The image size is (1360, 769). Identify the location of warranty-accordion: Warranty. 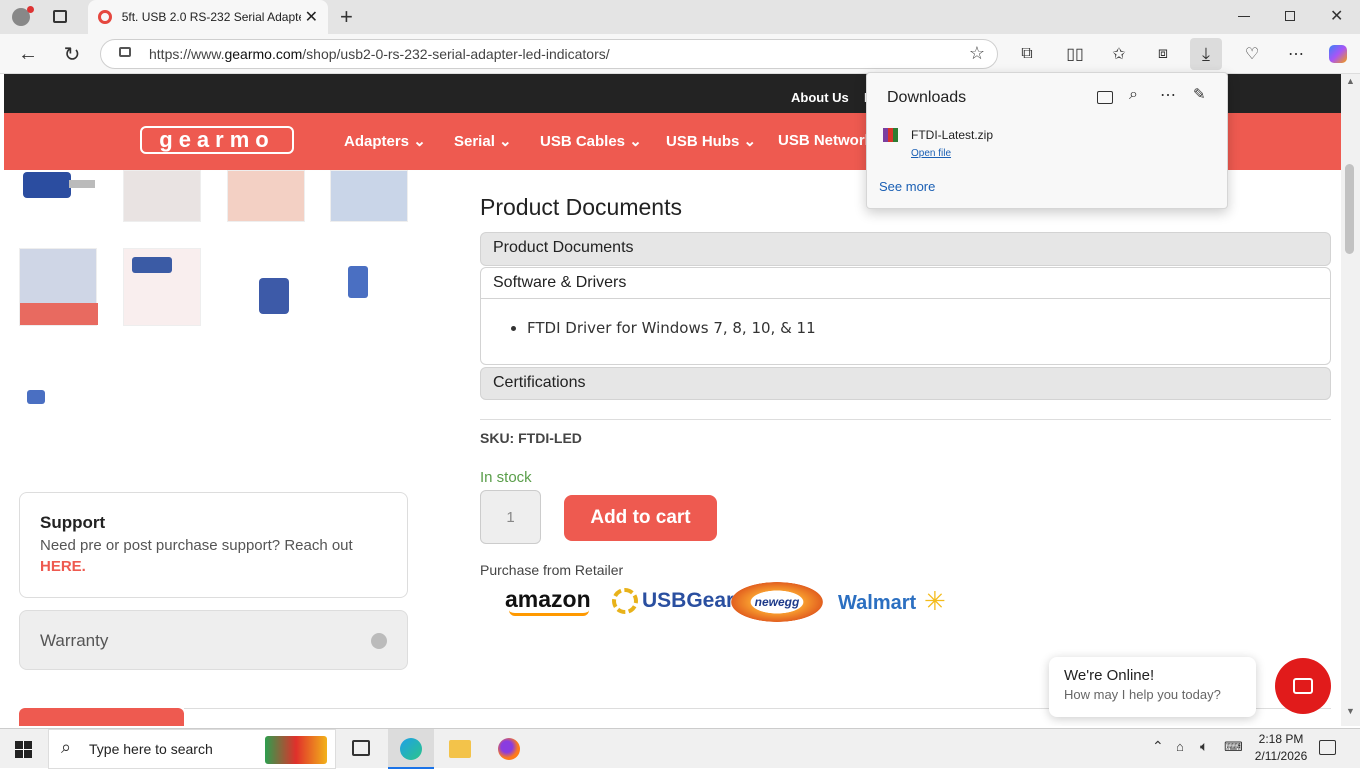
(213, 640).